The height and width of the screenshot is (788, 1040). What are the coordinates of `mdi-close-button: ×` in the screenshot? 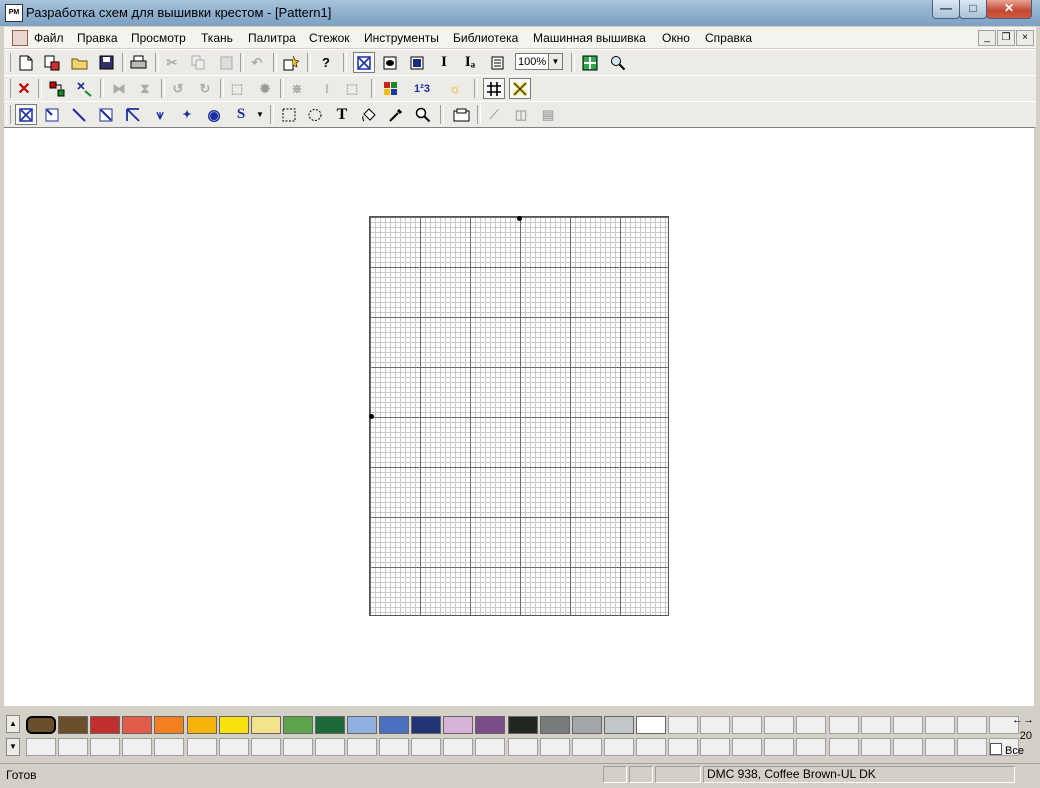 It's located at (1025, 38).